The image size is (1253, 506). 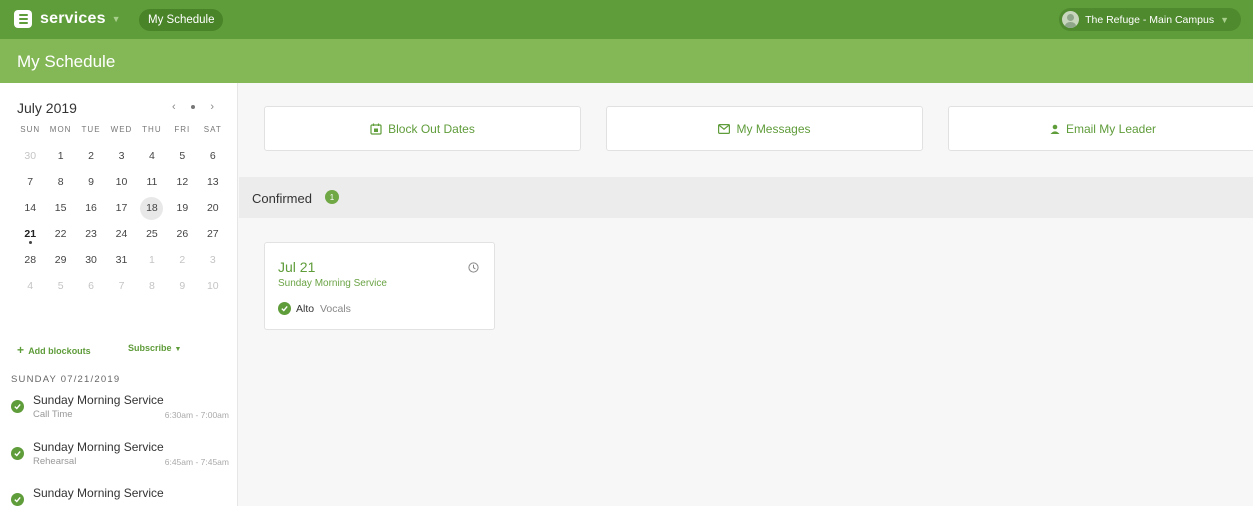 I want to click on calendar-day: 16, so click(x=91, y=208).